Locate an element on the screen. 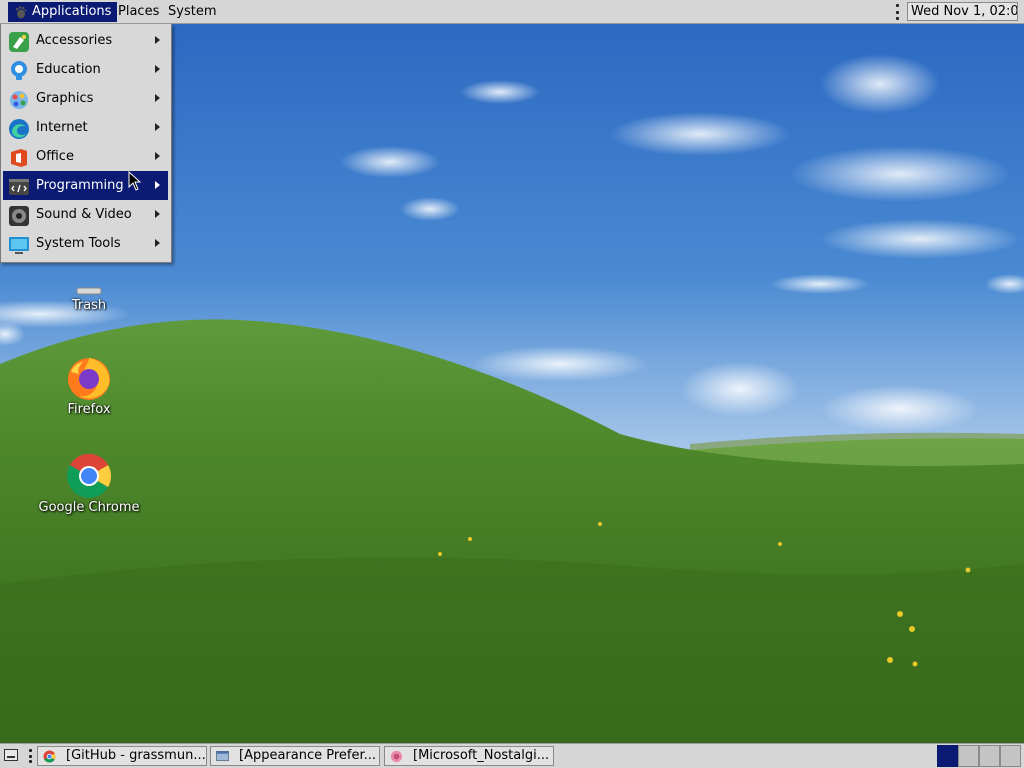 The image size is (1024, 768). menu-item-education: Education is located at coordinates (85, 69).